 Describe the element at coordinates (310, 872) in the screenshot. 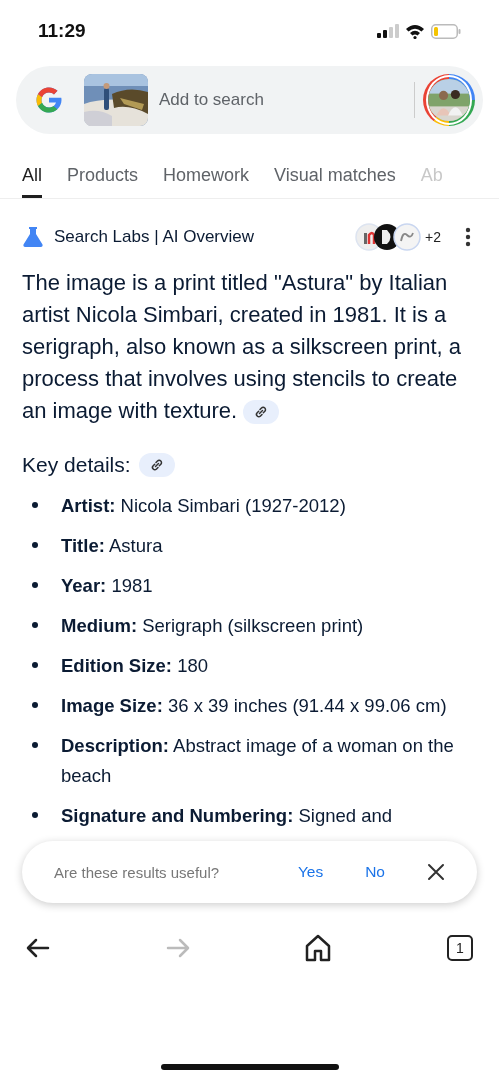

I see `yes-button: Yes` at that location.